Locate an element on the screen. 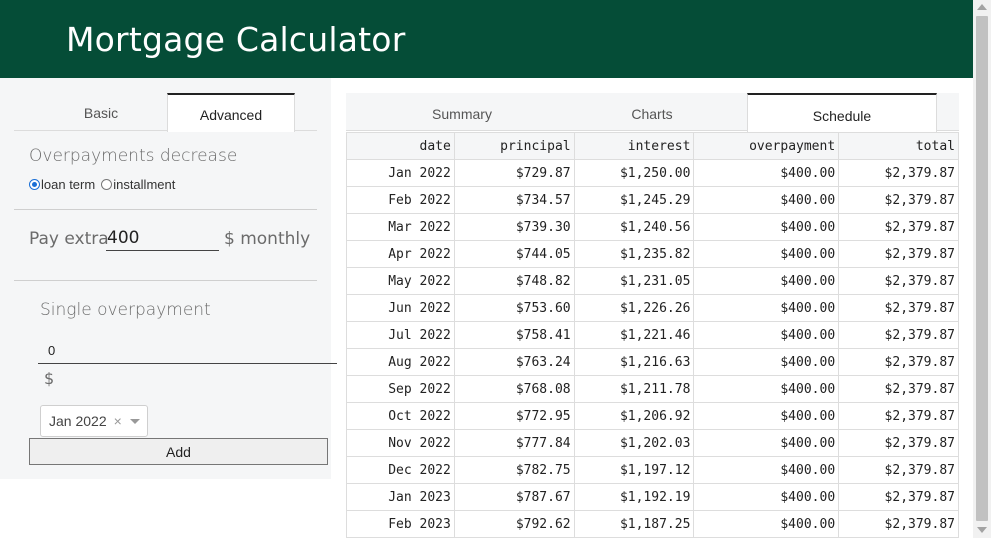 This screenshot has width=991, height=538. scroll-down-icon is located at coordinates (982, 530).